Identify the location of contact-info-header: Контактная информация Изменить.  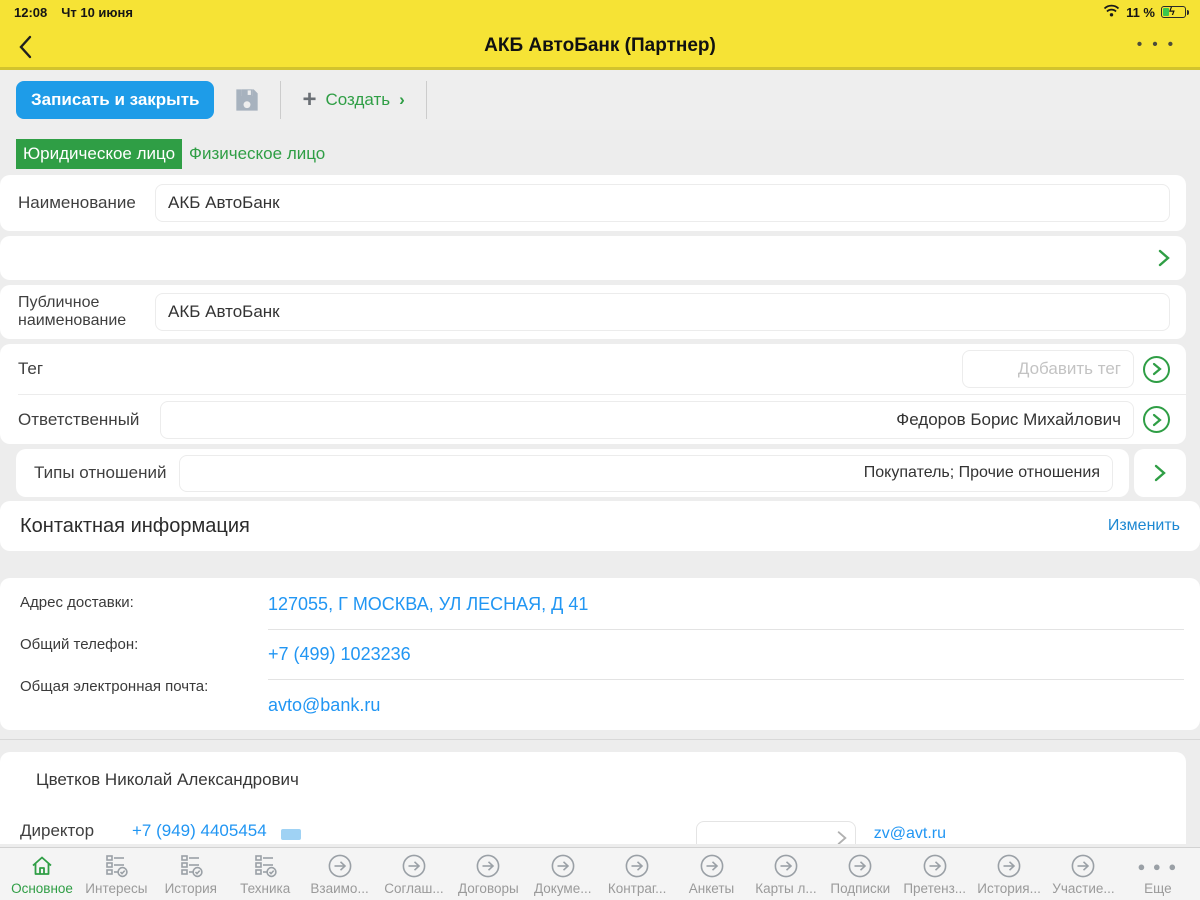
(600, 526).